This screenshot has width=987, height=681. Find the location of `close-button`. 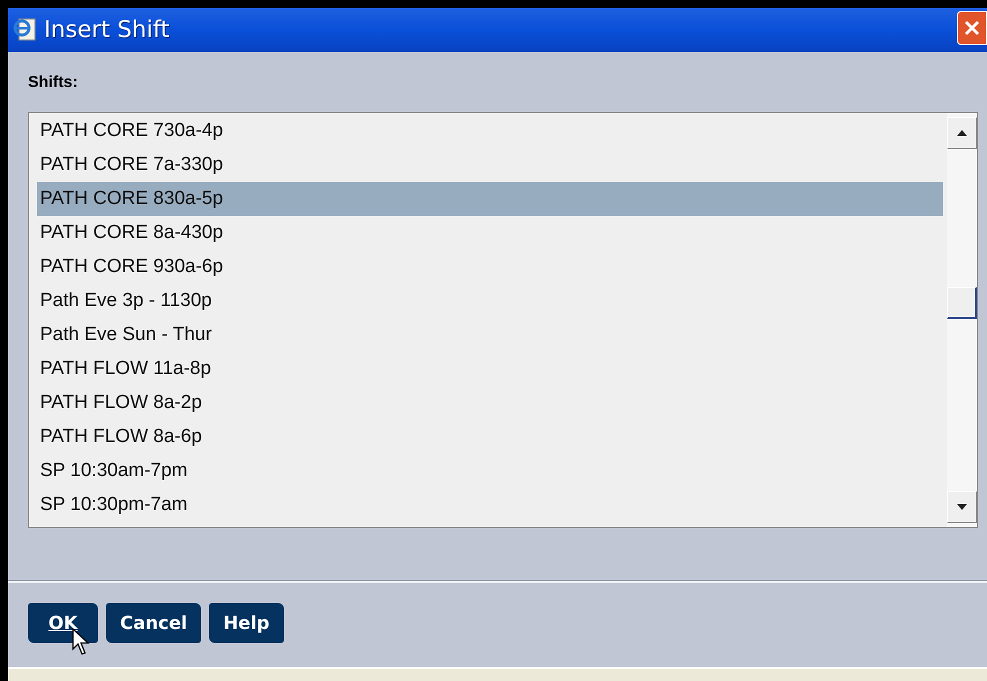

close-button is located at coordinates (972, 28).